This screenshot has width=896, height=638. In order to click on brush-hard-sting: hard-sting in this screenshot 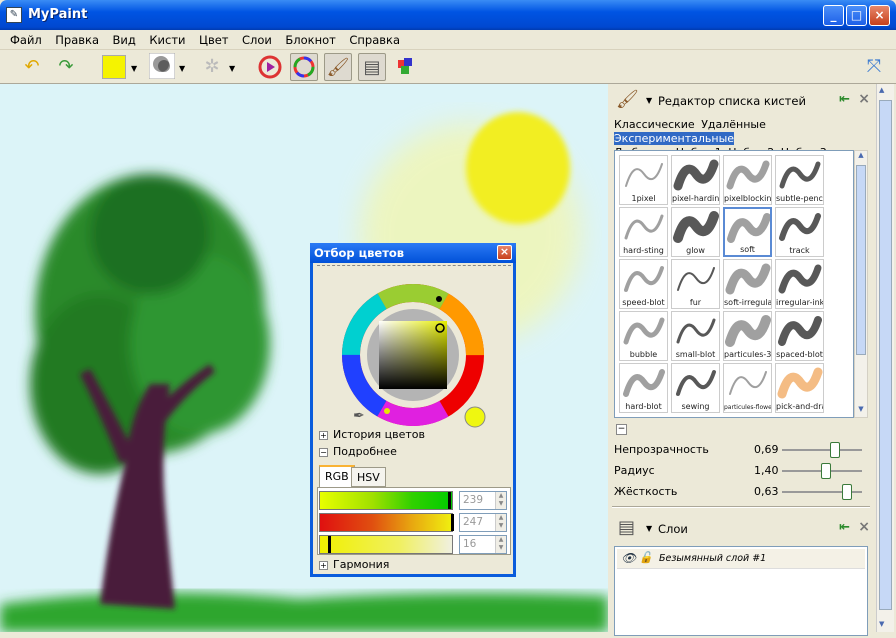, I will do `click(643, 232)`.